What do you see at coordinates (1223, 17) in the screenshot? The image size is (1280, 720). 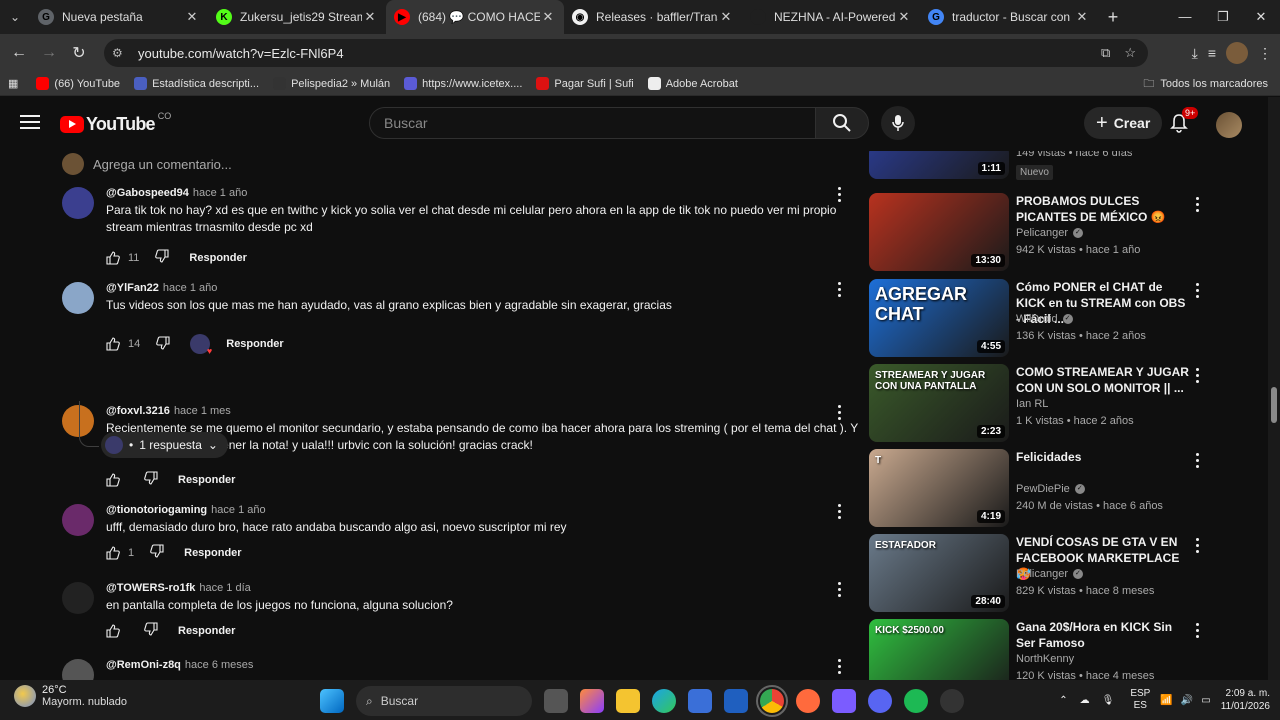 I see `maximize-icon: ❐` at bounding box center [1223, 17].